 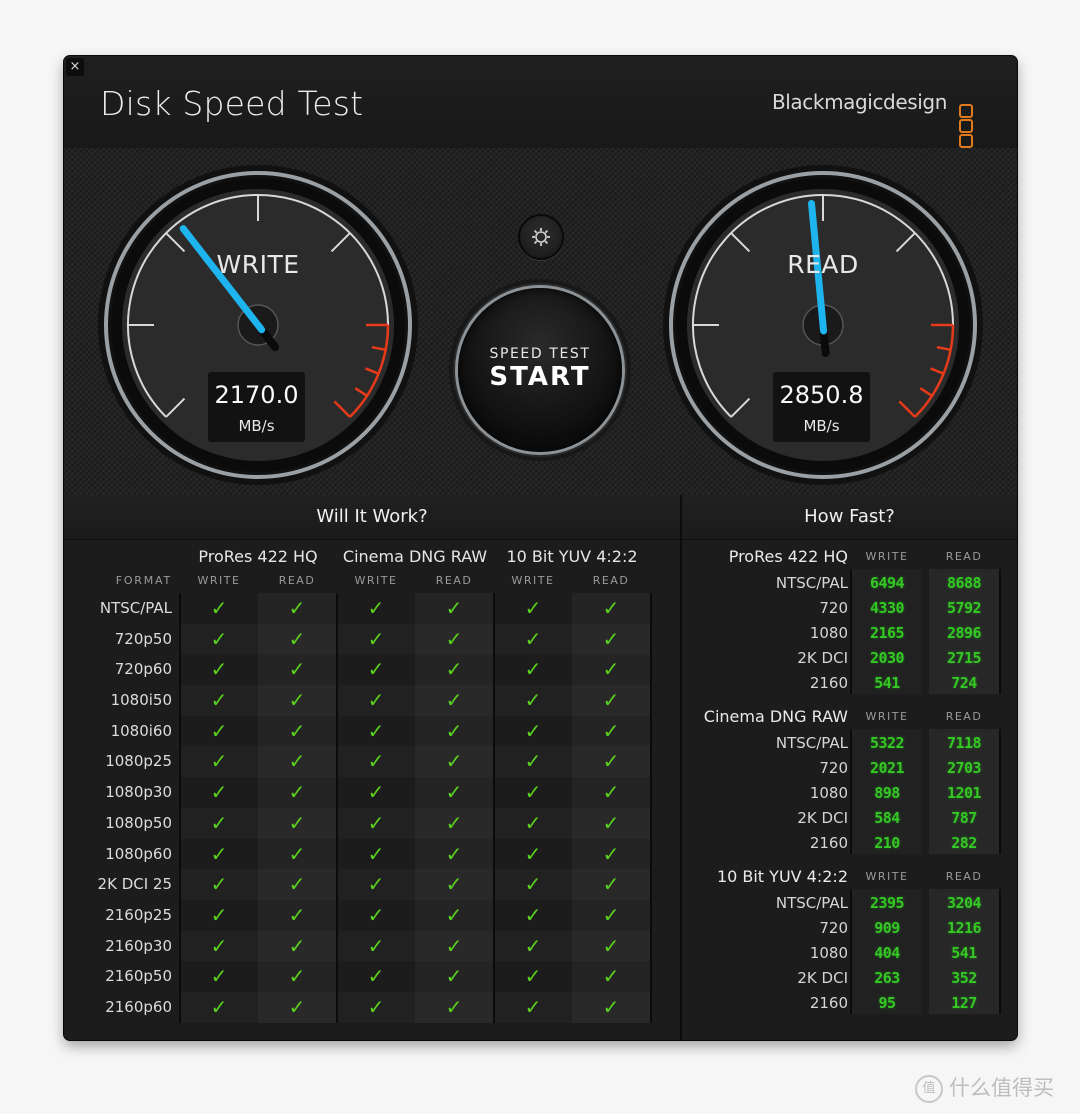 I want to click on watermark: 值什么值得买, so click(x=984, y=1087).